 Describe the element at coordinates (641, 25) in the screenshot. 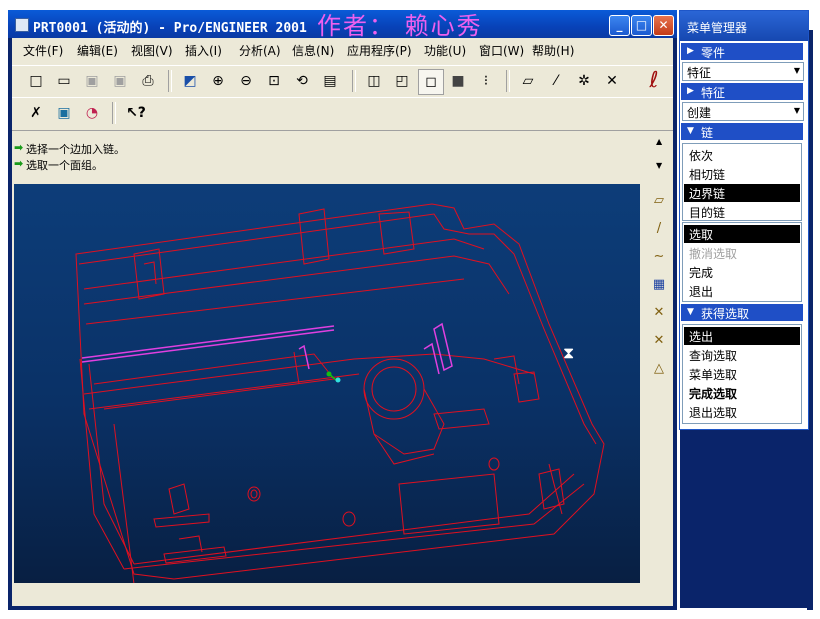

I see `restore-button: □` at that location.